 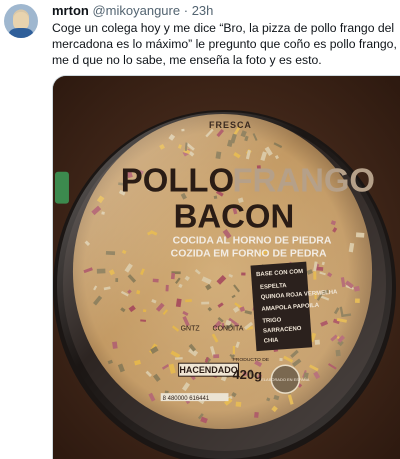 I want to click on label-sub-pt: COZIDA EM FORNO DE PEDRA, so click(x=249, y=254).